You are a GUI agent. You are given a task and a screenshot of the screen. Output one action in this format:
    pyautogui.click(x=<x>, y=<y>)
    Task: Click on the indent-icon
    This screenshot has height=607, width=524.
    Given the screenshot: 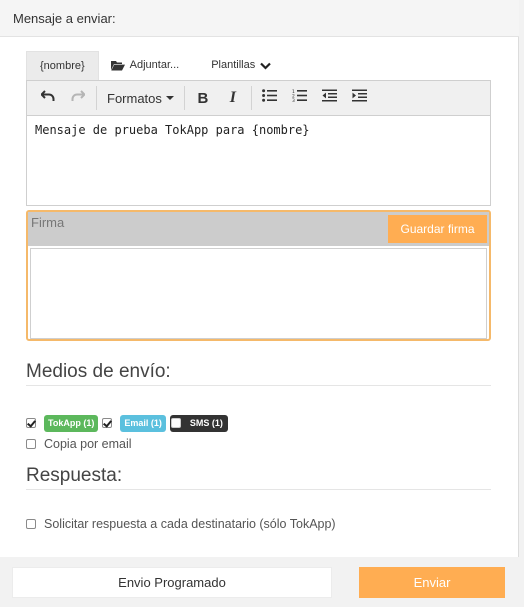 What is the action you would take?
    pyautogui.click(x=360, y=98)
    